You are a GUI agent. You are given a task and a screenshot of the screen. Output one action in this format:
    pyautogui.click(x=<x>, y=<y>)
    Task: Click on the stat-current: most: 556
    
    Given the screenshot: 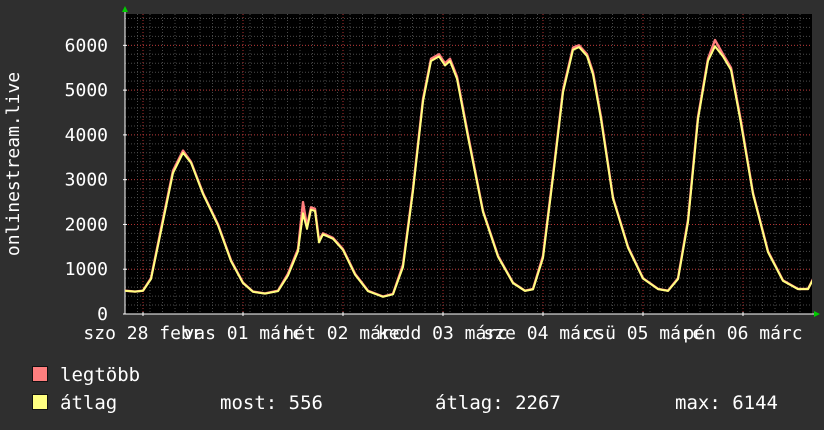 What is the action you would take?
    pyautogui.click(x=271, y=403)
    